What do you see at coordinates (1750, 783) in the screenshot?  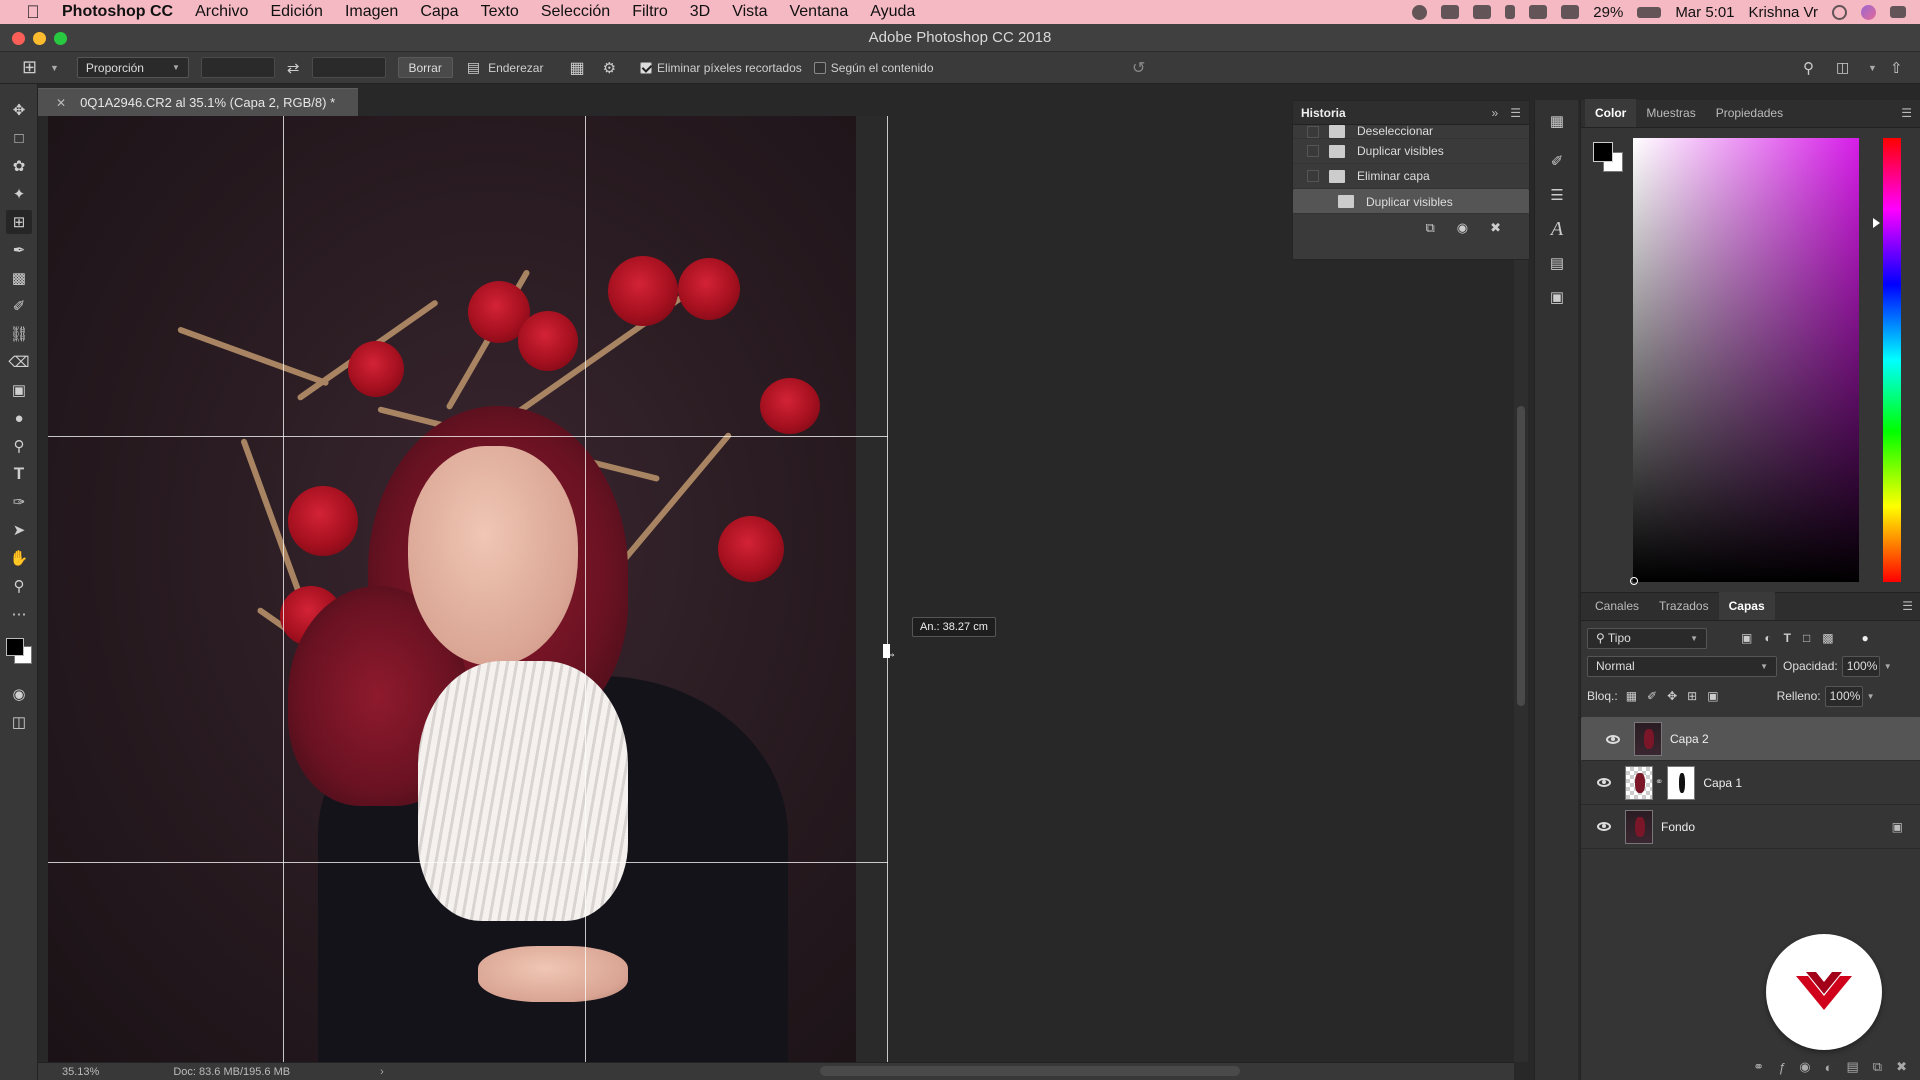 I see `layer-row: ⚭ Capa 1` at bounding box center [1750, 783].